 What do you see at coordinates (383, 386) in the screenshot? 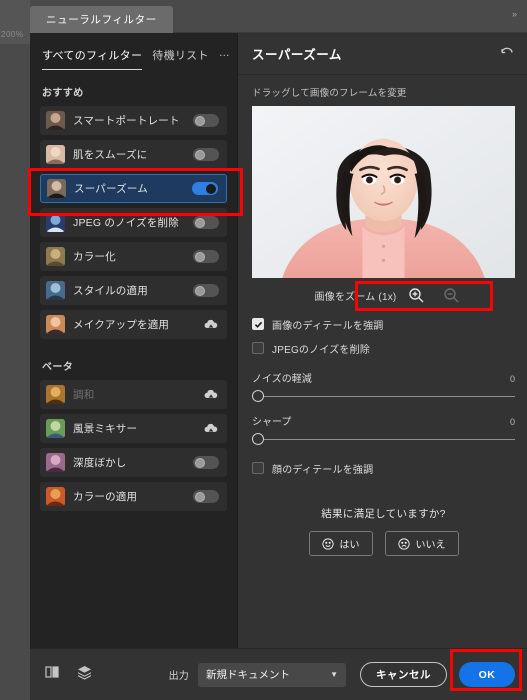
I see `slider: ノイズの軽減 0` at bounding box center [383, 386].